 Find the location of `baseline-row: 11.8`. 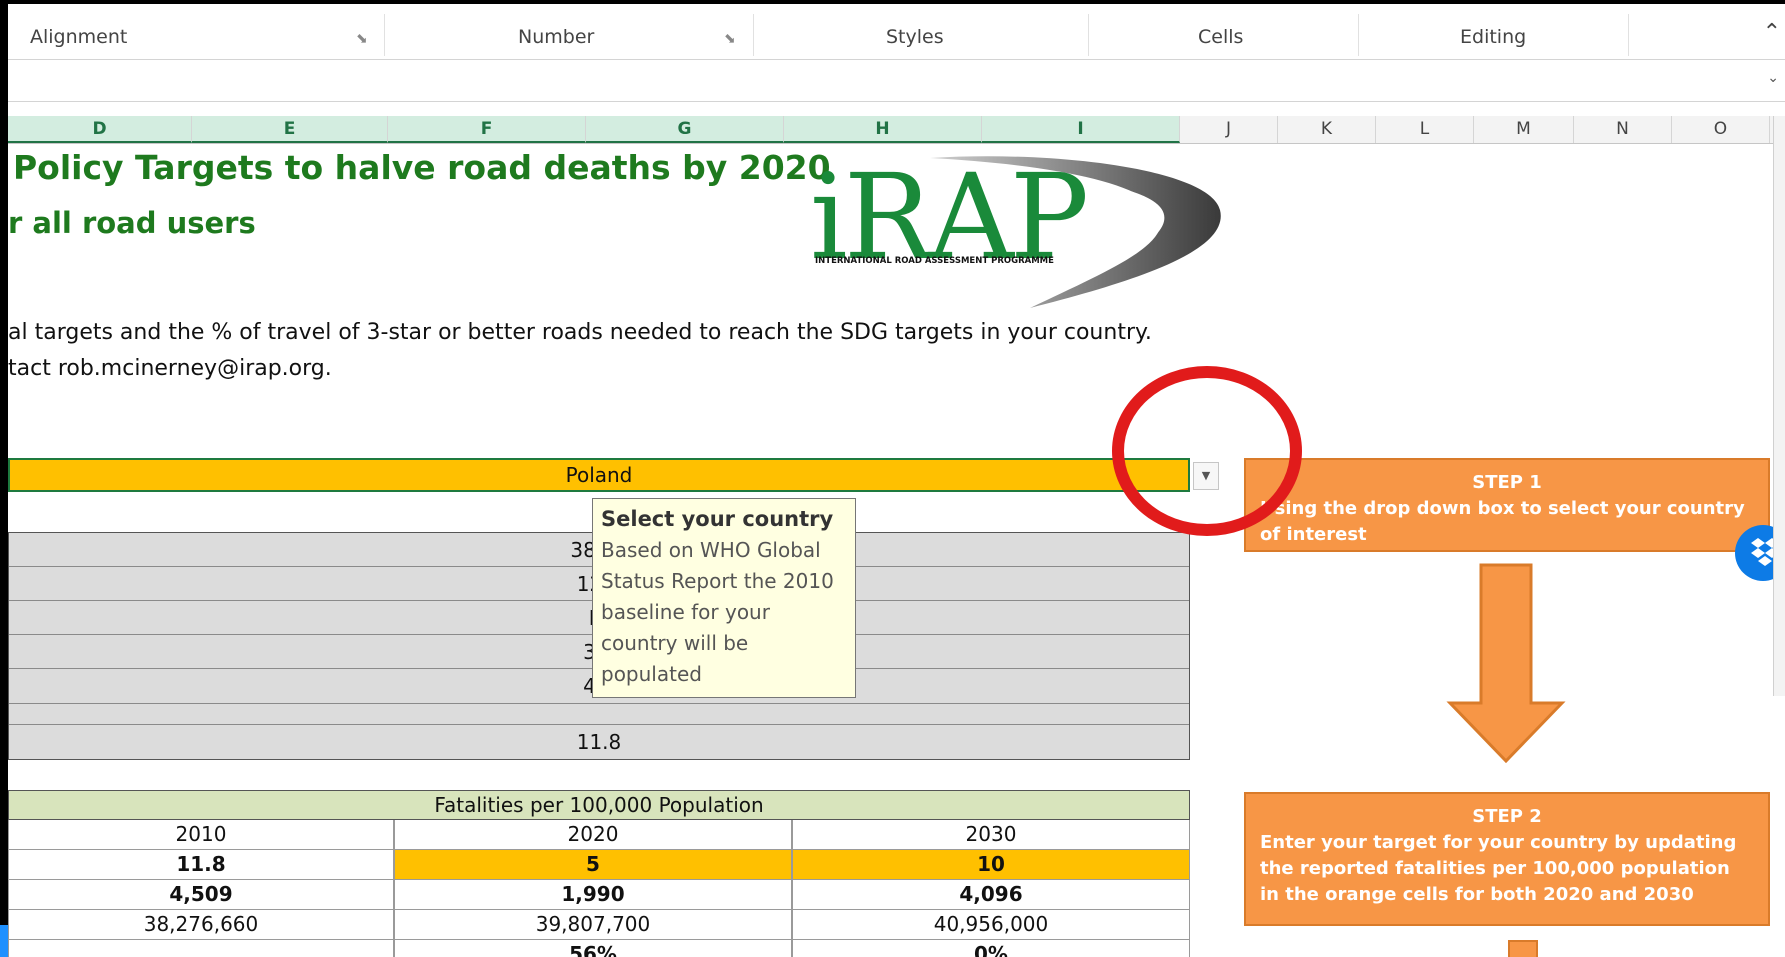

baseline-row: 11.8 is located at coordinates (599, 742).